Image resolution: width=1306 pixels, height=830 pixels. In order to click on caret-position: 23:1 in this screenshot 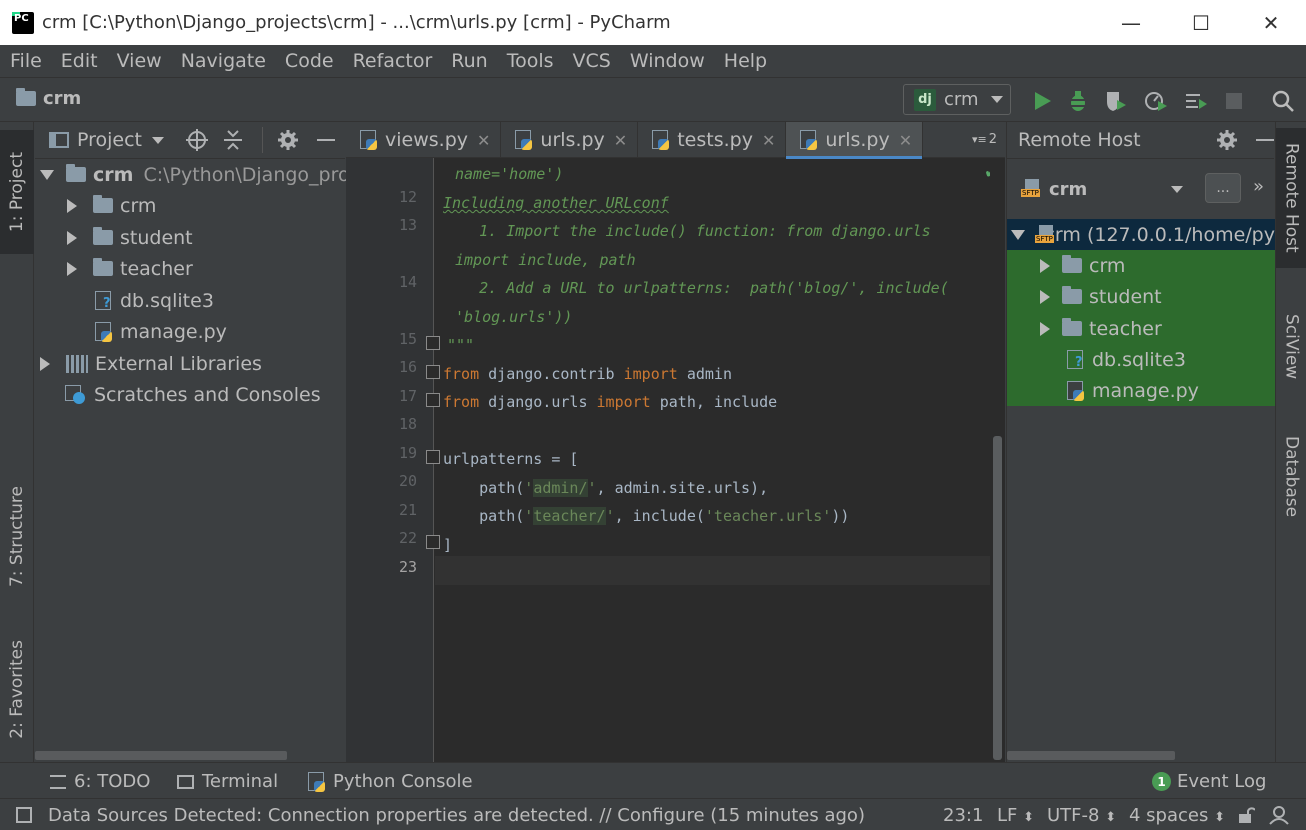, I will do `click(963, 815)`.